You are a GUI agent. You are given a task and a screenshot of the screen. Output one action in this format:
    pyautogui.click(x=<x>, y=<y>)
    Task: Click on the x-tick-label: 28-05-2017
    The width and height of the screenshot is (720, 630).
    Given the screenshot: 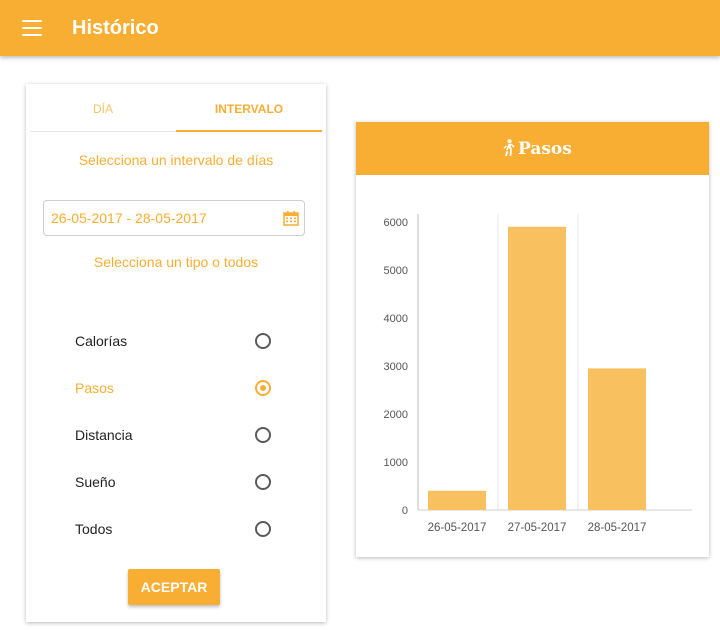 What is the action you would take?
    pyautogui.click(x=617, y=528)
    